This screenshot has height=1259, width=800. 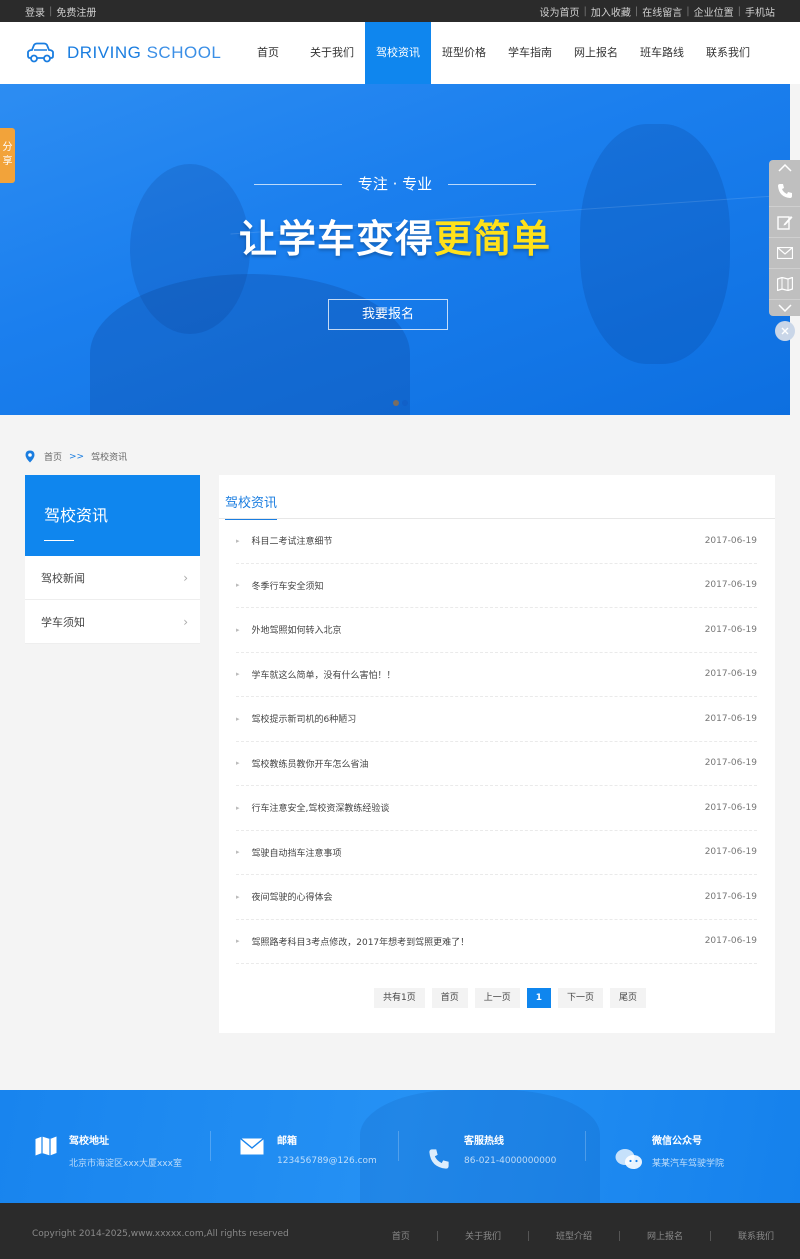 I want to click on footer-divider, so click(x=585, y=1146).